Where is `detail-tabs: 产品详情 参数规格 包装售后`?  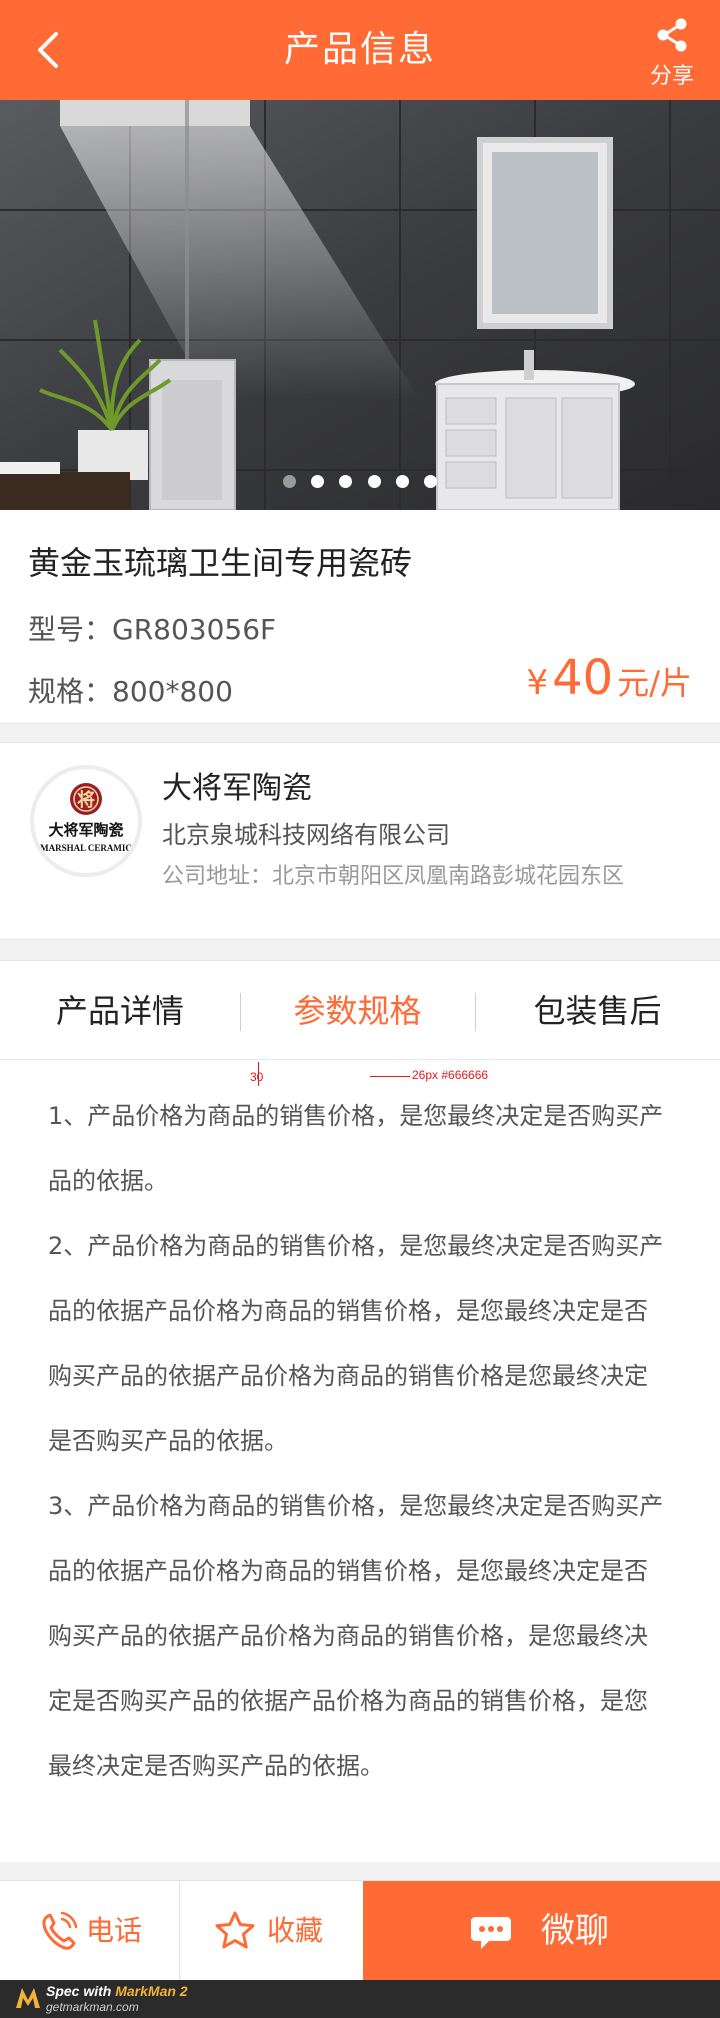 detail-tabs: 产品详情 参数规格 包装售后 is located at coordinates (360, 1010).